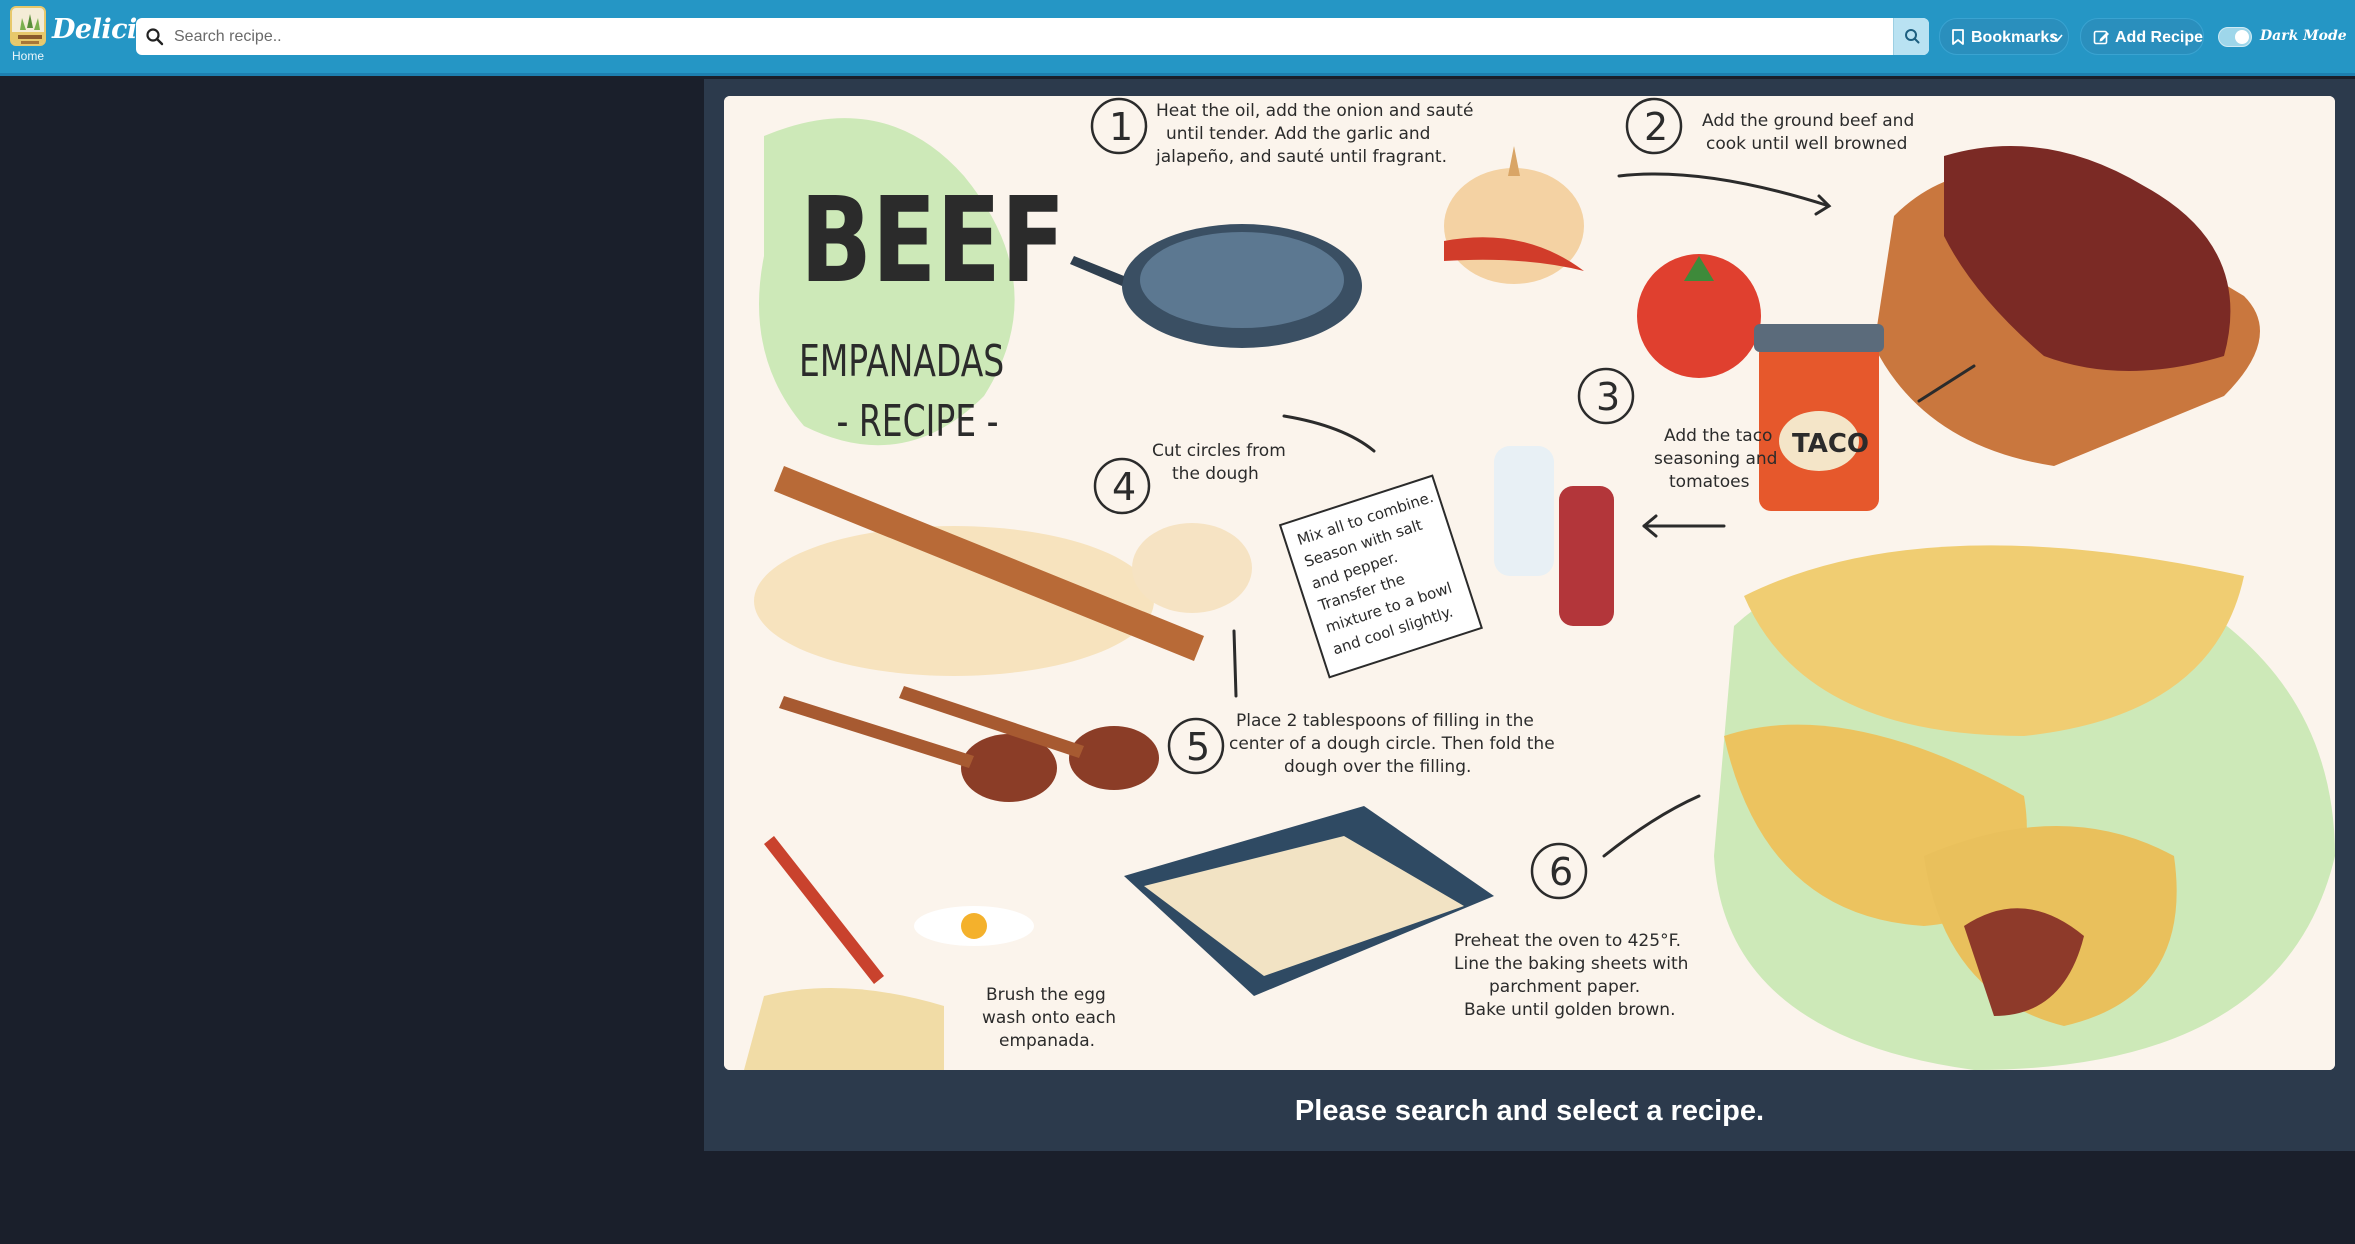 This screenshot has height=1244, width=2355. Describe the element at coordinates (932, 241) in the screenshot. I see `poster-title-beef: BEEF` at that location.